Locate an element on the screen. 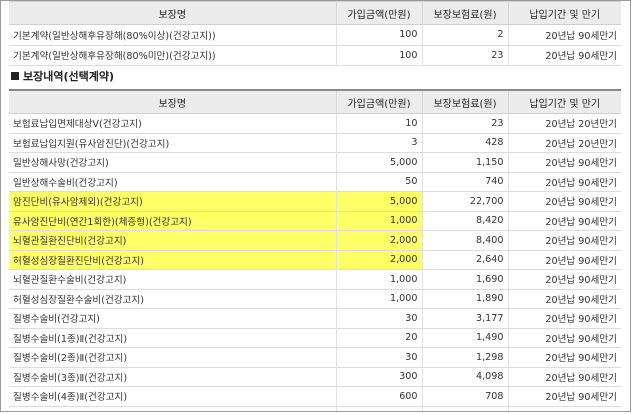 The image size is (633, 414). coverage-name-cell: 기본계약(일반상해후유장해(80%이상)(건강고지)) is located at coordinates (173, 35).